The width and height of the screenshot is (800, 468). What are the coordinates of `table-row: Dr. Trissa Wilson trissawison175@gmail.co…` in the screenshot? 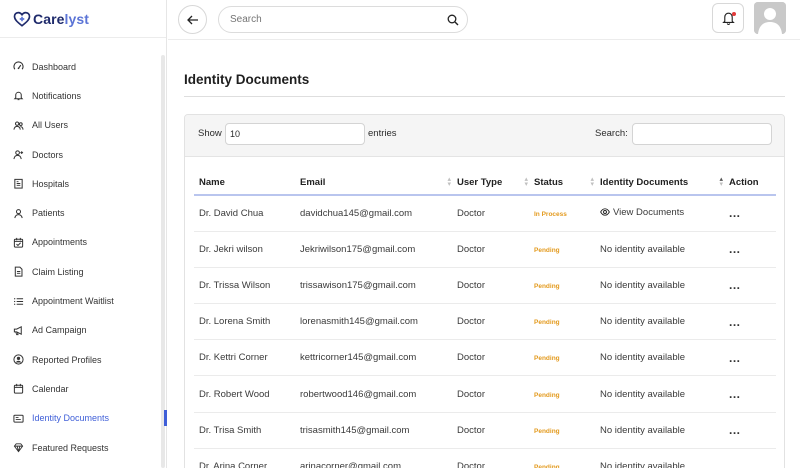 It's located at (485, 286).